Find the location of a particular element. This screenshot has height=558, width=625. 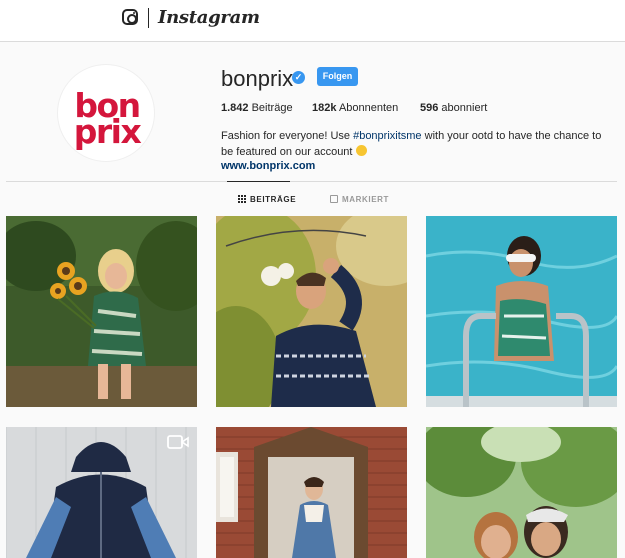

tab-posts: BEITRÄGE is located at coordinates (267, 199).